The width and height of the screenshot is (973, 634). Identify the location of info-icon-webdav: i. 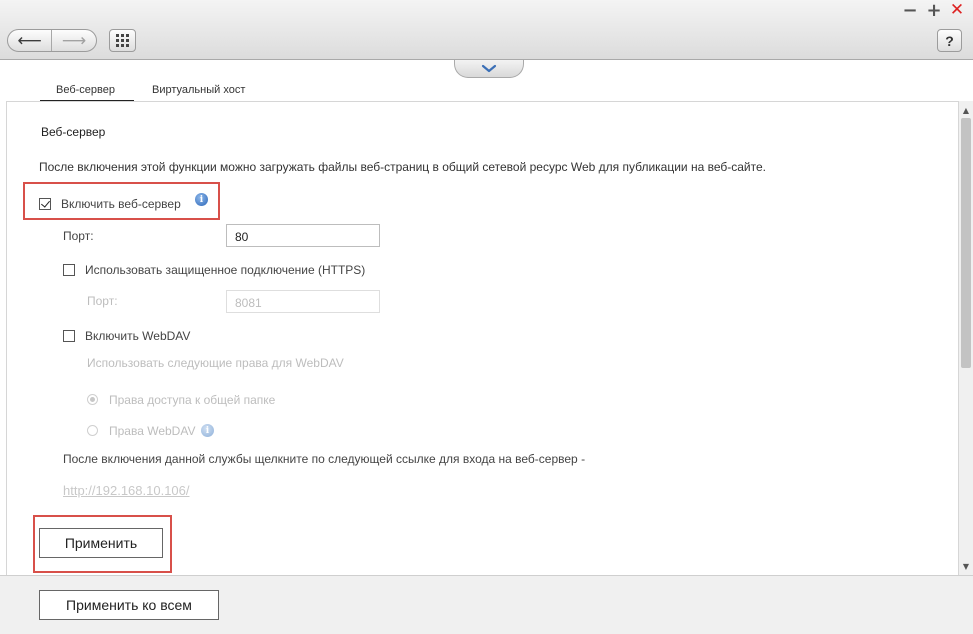
(207, 430).